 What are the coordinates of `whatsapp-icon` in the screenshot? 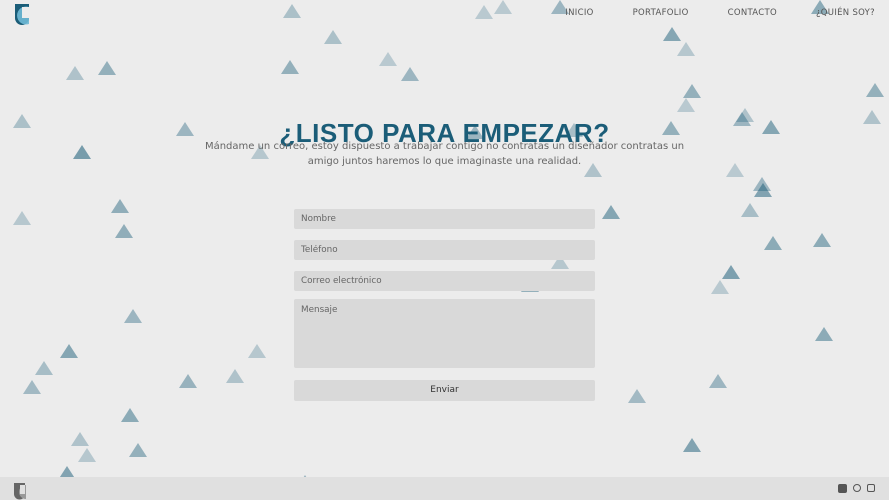 It's located at (857, 488).